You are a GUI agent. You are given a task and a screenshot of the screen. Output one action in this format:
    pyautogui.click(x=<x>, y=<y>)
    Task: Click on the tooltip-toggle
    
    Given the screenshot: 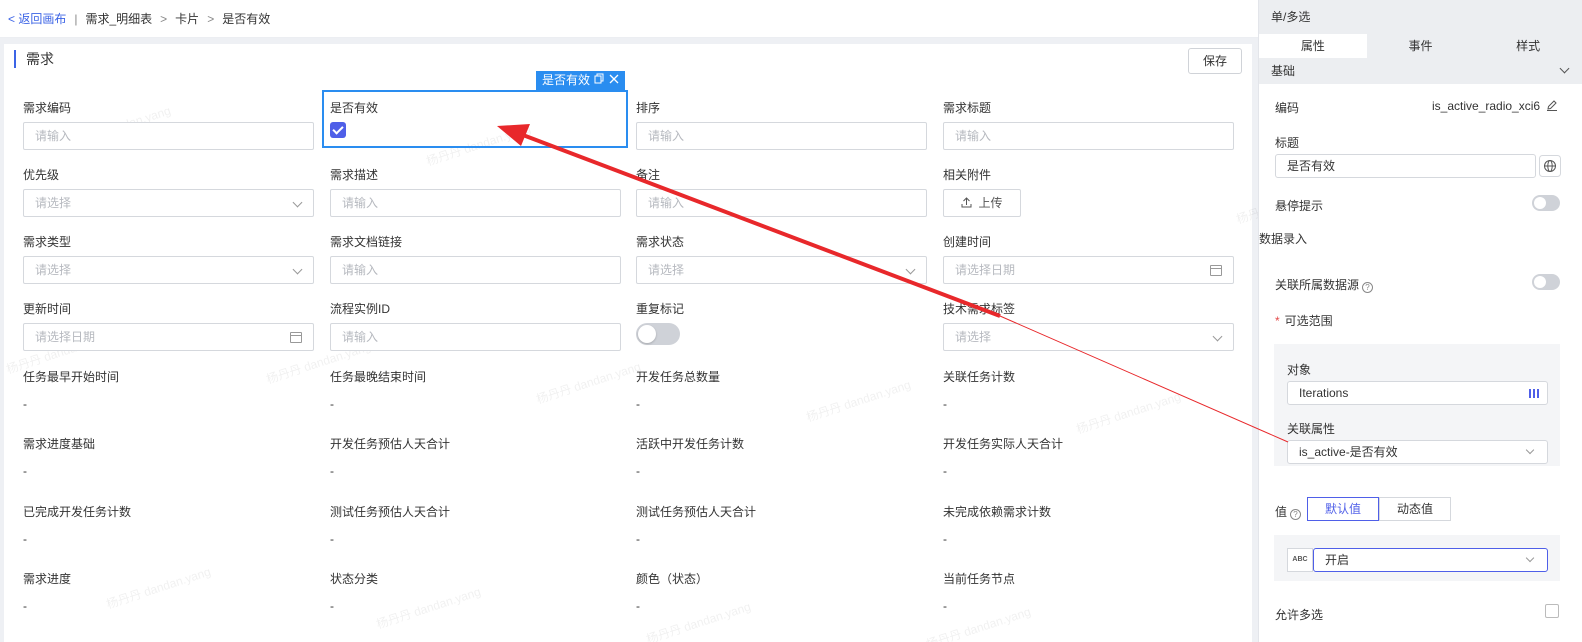 What is the action you would take?
    pyautogui.click(x=1546, y=203)
    